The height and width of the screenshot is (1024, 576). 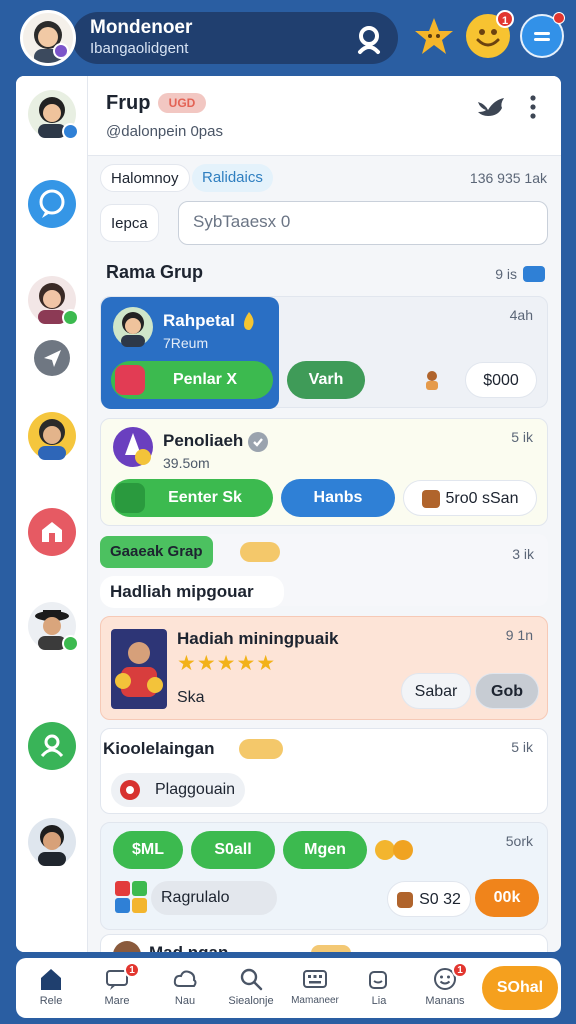 What do you see at coordinates (506, 274) in the screenshot?
I see `section-meta: 9 is` at bounding box center [506, 274].